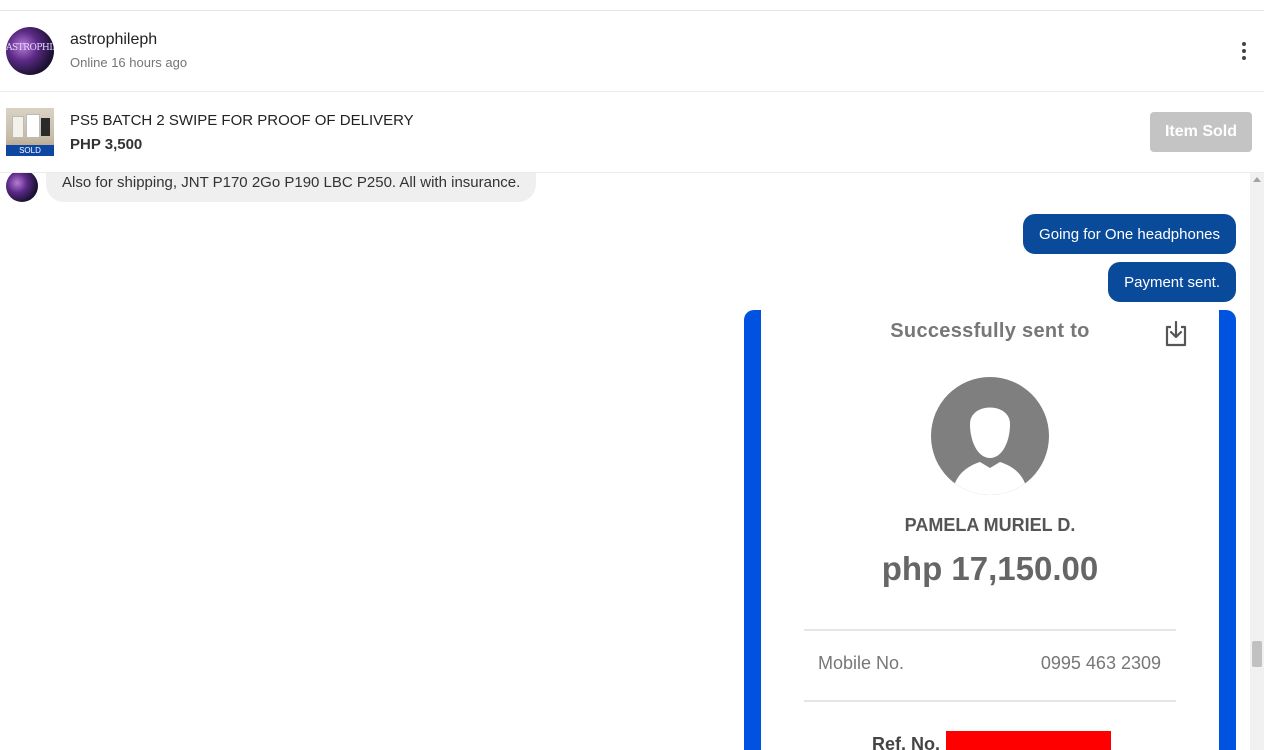  I want to click on seller-name: astrophileph, so click(113, 40).